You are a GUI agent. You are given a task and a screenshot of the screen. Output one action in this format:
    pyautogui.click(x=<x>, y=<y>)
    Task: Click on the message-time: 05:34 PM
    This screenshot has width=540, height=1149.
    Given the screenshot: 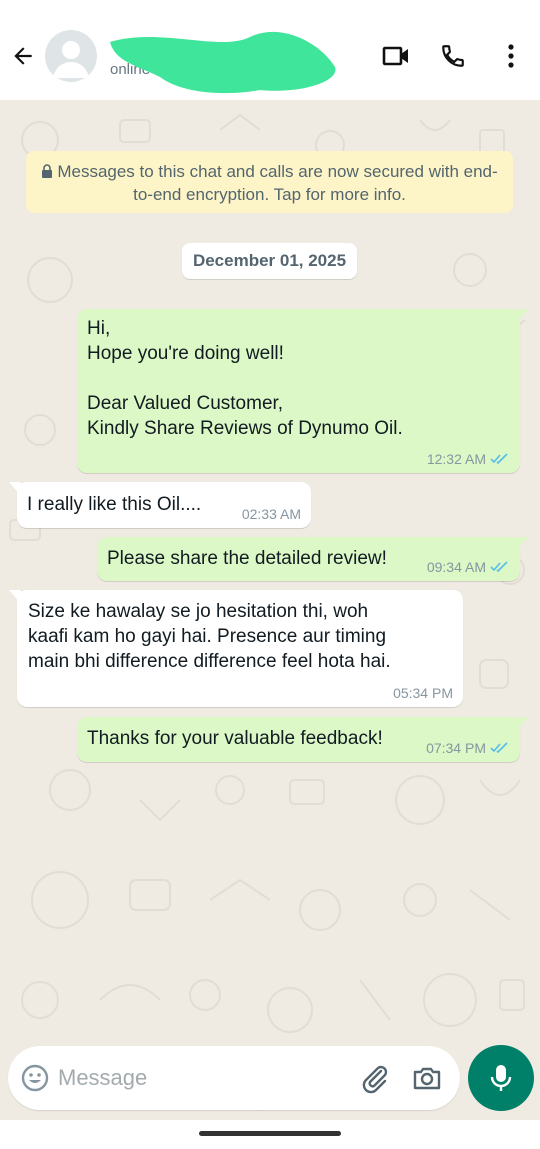 What is the action you would take?
    pyautogui.click(x=423, y=693)
    